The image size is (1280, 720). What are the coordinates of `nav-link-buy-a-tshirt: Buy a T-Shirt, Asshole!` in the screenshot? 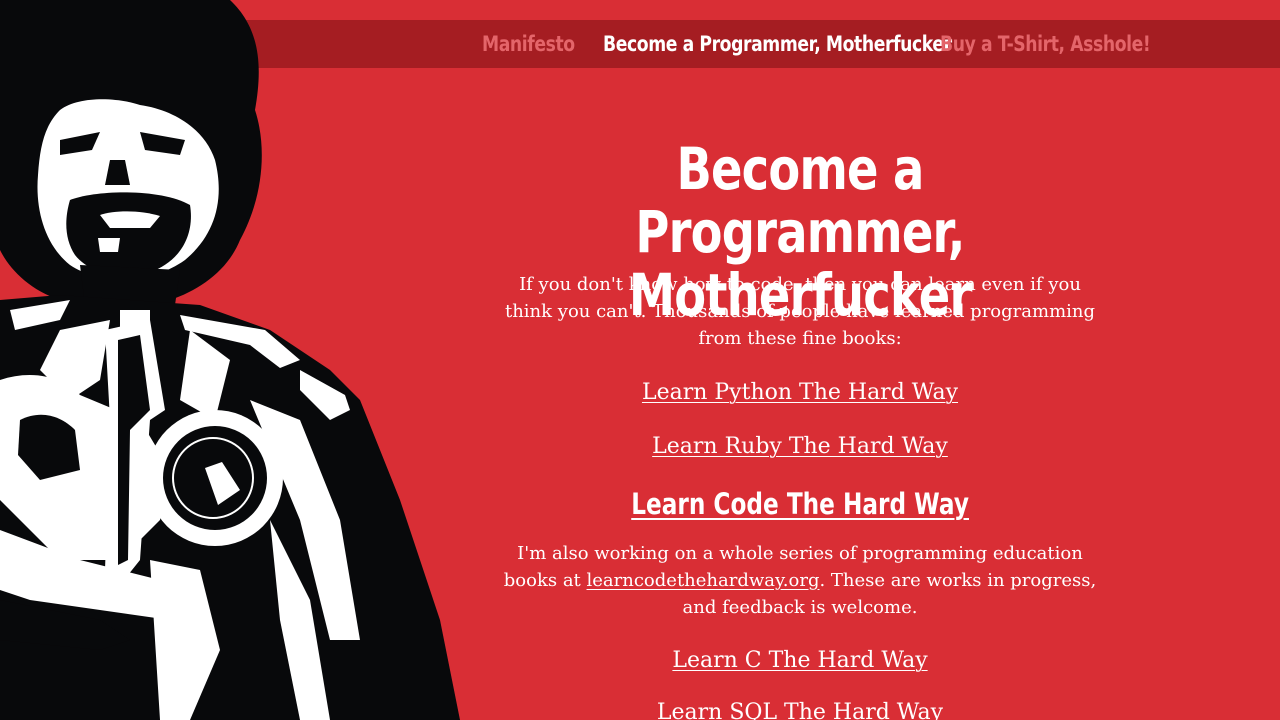 It's located at (1045, 44).